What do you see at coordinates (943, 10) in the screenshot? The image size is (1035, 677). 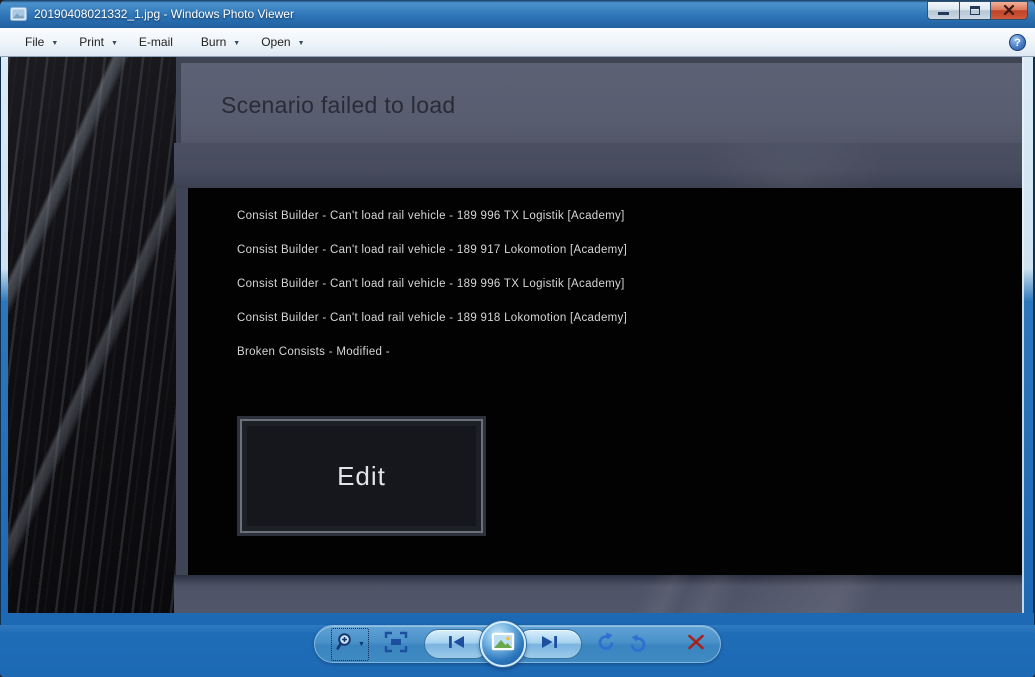 I see `minimize-button` at bounding box center [943, 10].